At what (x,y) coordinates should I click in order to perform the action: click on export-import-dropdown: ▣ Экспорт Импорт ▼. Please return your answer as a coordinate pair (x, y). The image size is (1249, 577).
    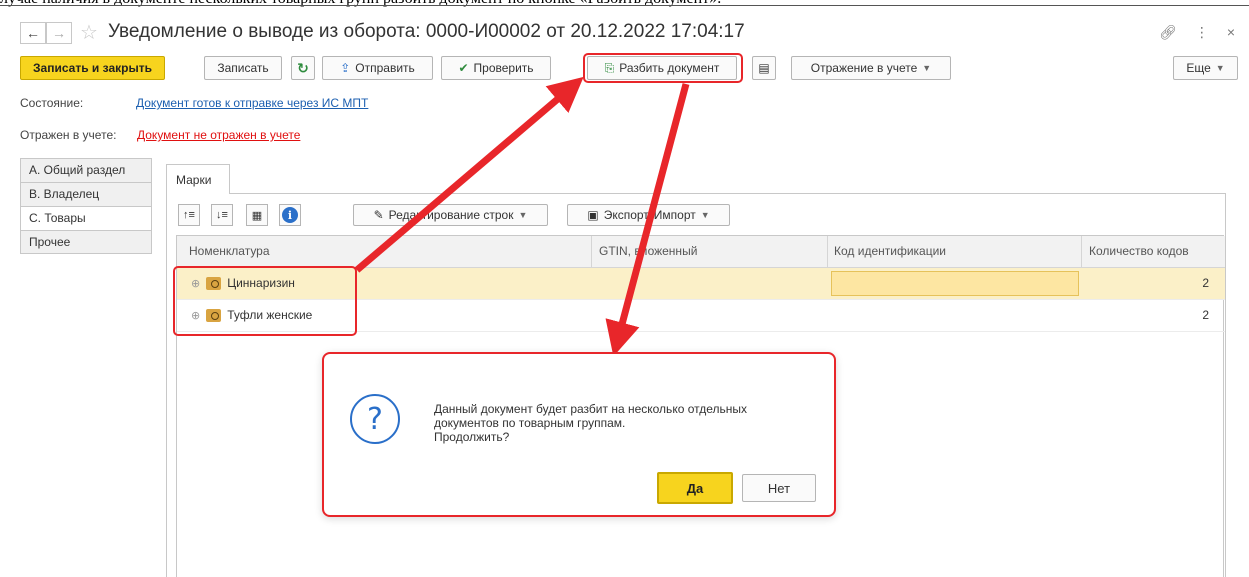
    Looking at the image, I should click on (648, 215).